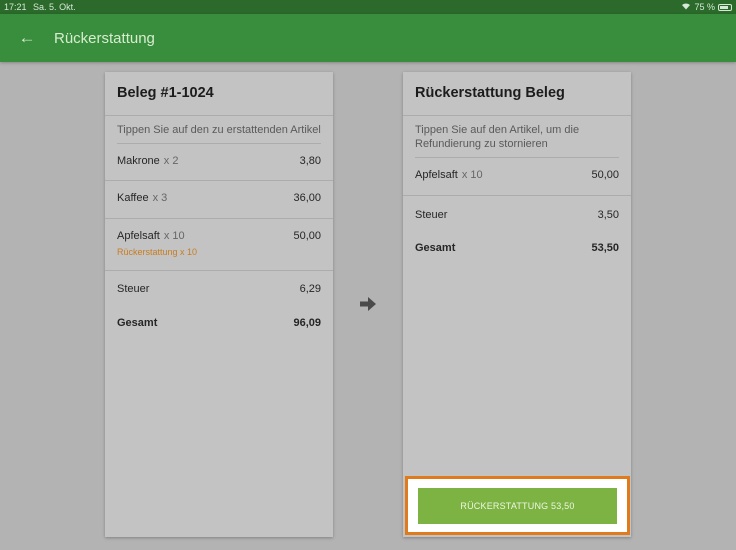 The width and height of the screenshot is (736, 550). I want to click on item-amount: 36,00, so click(307, 198).